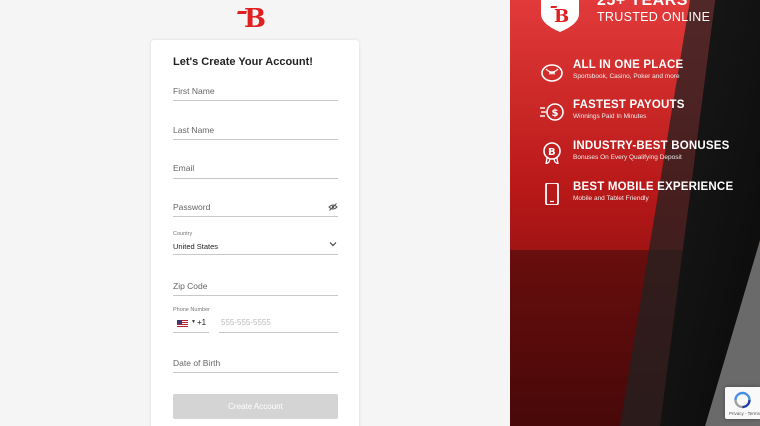 This screenshot has height=426, width=760. I want to click on date-of-birth-field: Date of Birth, so click(255, 364).